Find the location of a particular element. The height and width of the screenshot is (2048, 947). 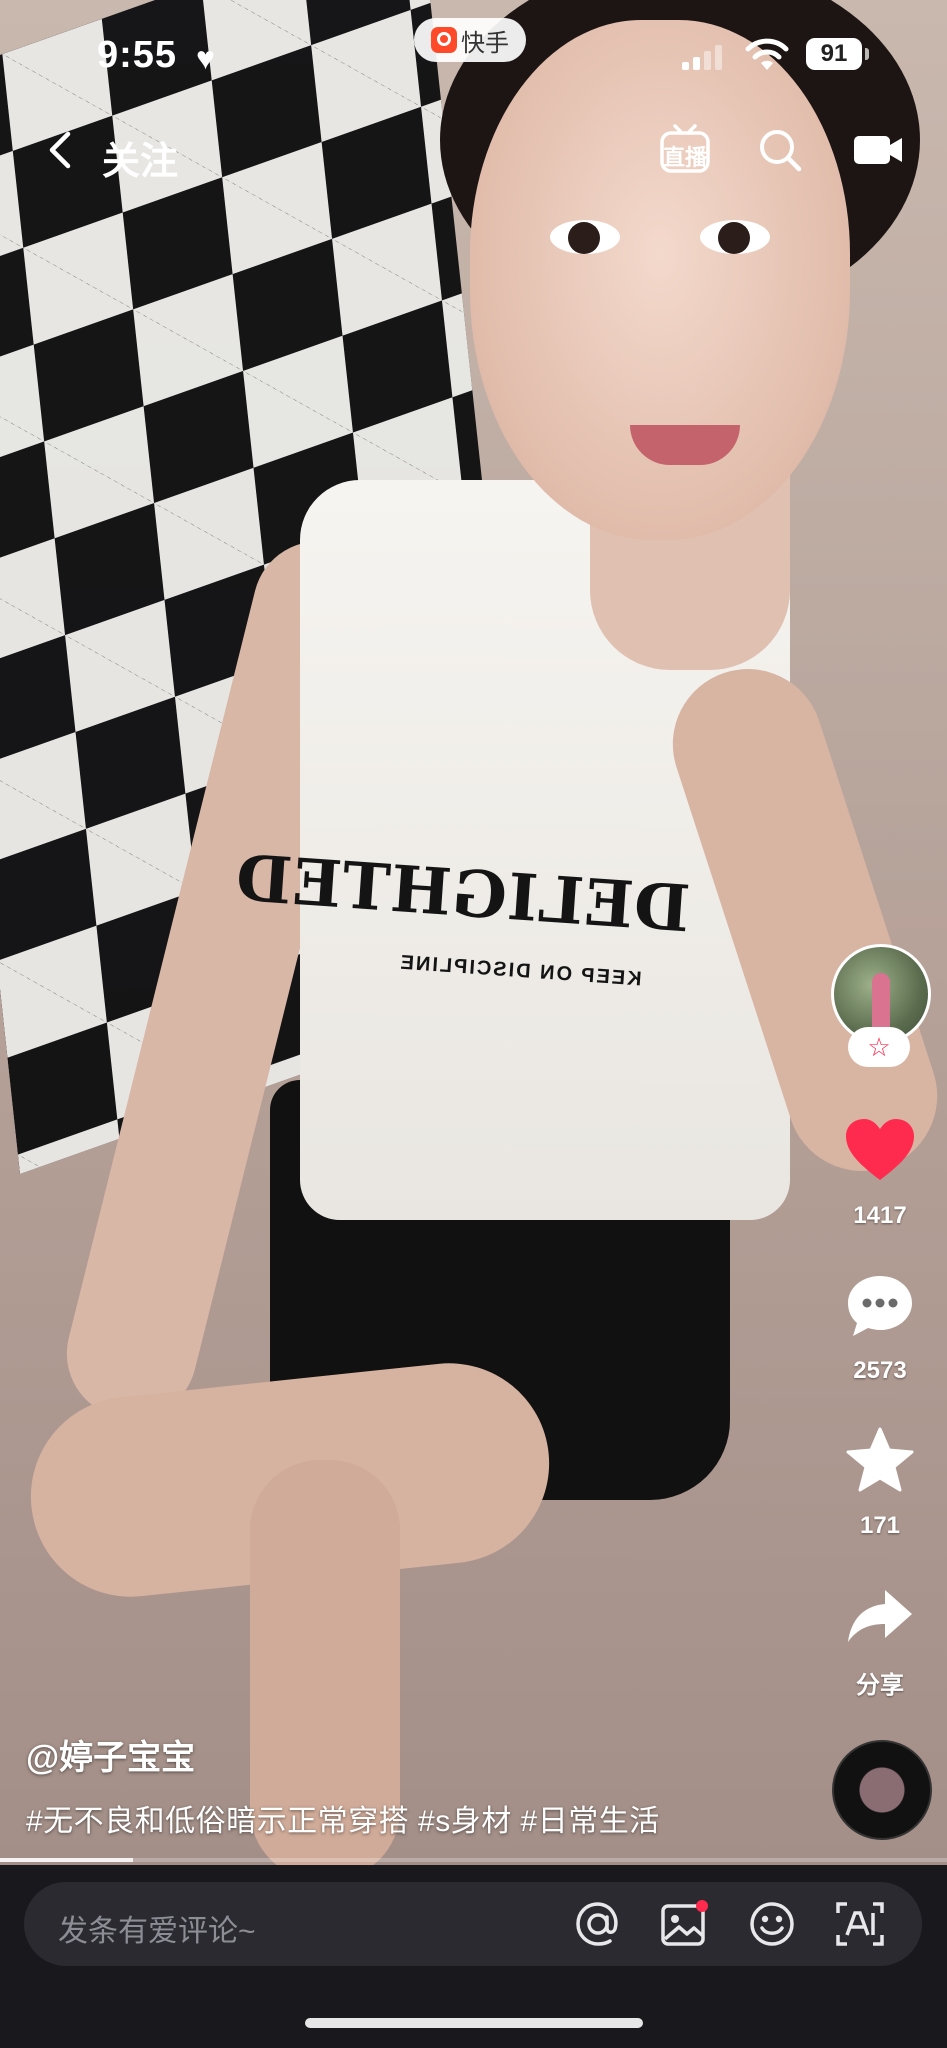

star-icon: ☆ is located at coordinates (879, 1046).